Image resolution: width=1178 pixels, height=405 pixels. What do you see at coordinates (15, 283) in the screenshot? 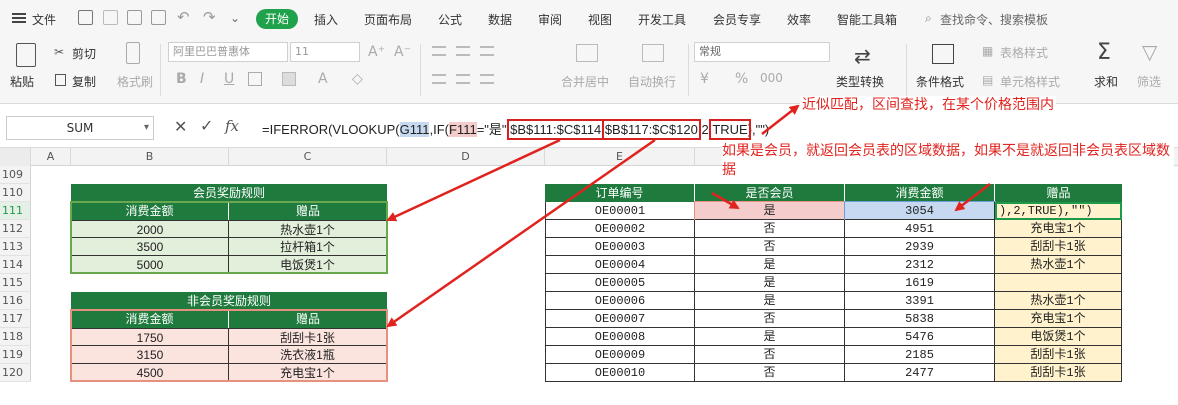
I see `row-header: 115` at bounding box center [15, 283].